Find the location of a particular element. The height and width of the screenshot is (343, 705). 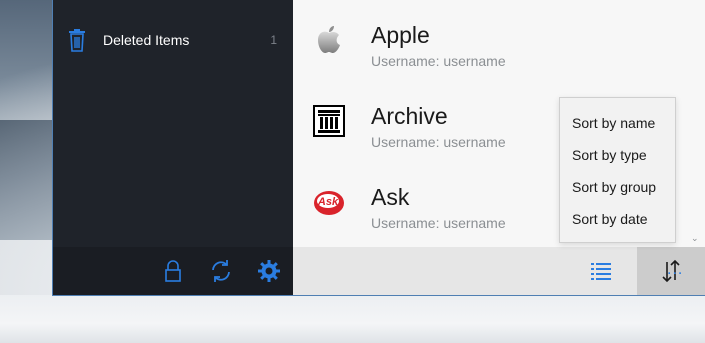

list-view-icon is located at coordinates (601, 271).